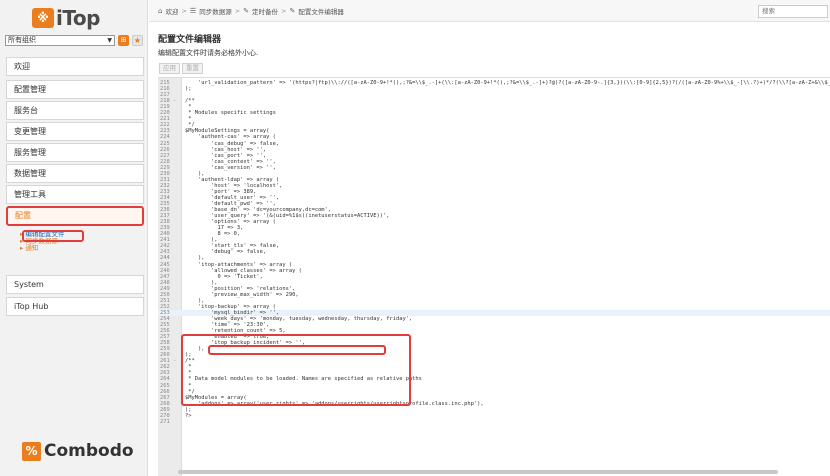  I want to click on breadcrumb-item-sync: ☰ 同步数据源, so click(211, 11).